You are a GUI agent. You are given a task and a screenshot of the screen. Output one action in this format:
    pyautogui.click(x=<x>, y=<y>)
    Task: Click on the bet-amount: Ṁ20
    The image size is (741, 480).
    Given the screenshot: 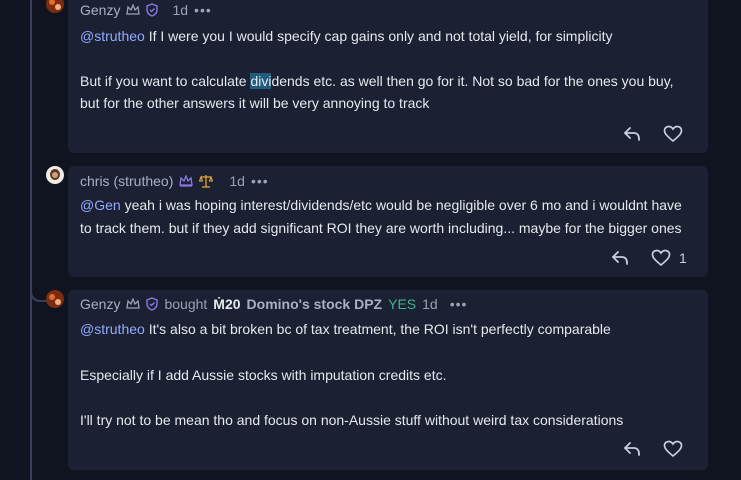 What is the action you would take?
    pyautogui.click(x=227, y=304)
    